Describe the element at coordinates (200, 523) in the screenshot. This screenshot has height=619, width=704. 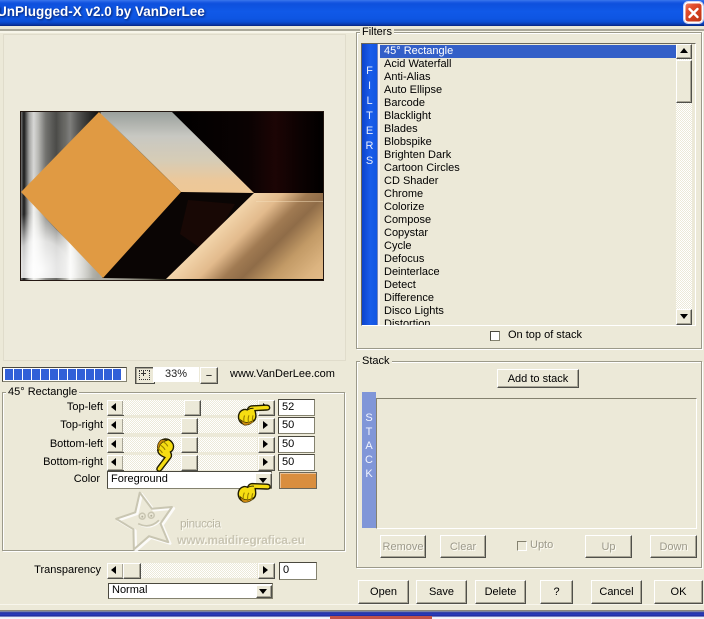
I see `svg-text: pinuccia` at that location.